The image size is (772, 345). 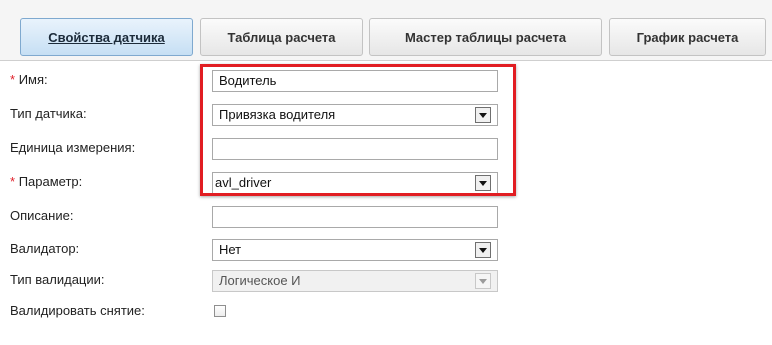 What do you see at coordinates (42, 215) in the screenshot?
I see `description-label: Описание:` at bounding box center [42, 215].